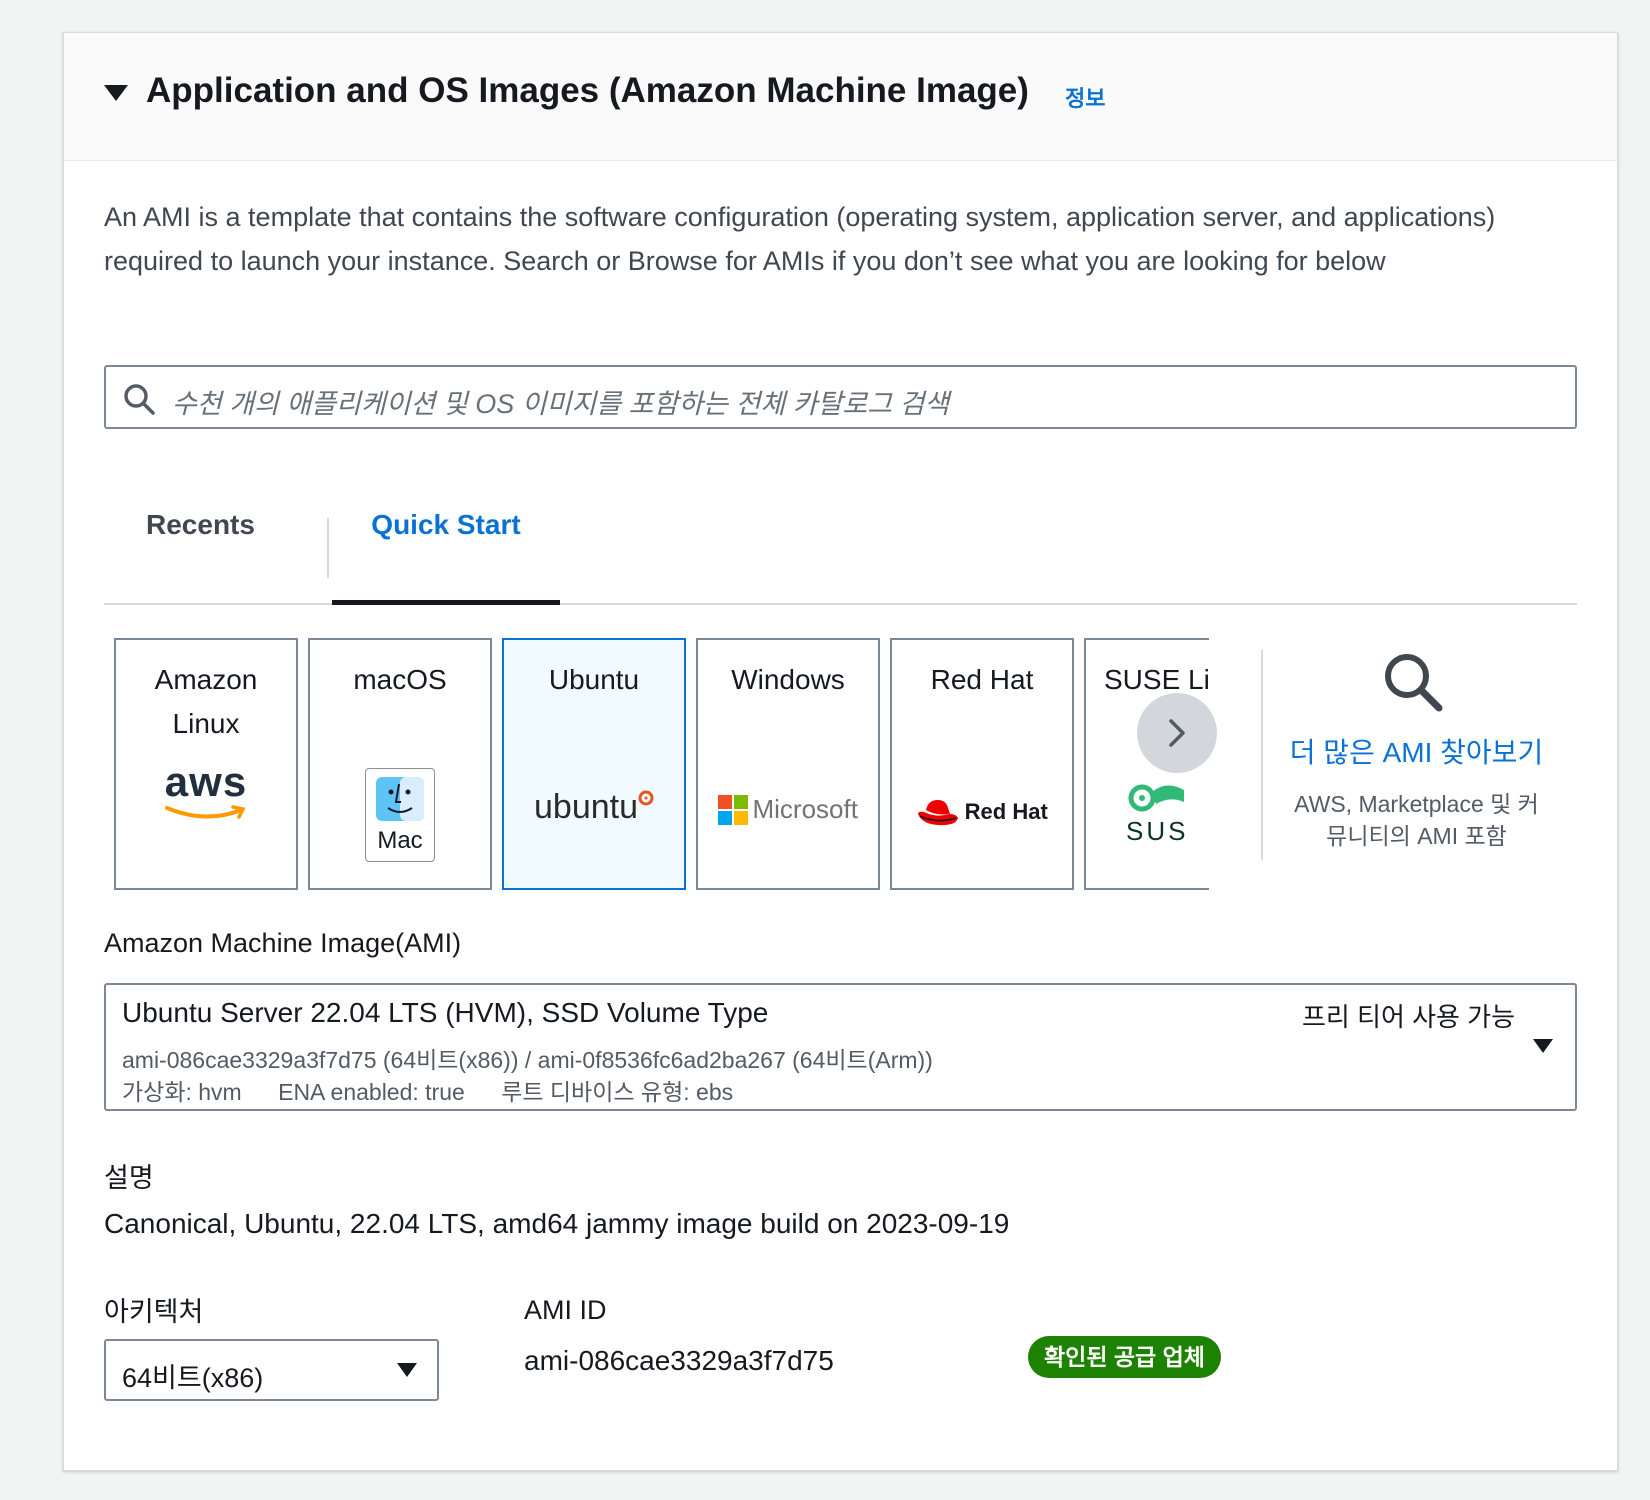 The width and height of the screenshot is (1650, 1500). Describe the element at coordinates (1262, 755) in the screenshot. I see `browse-divider` at that location.